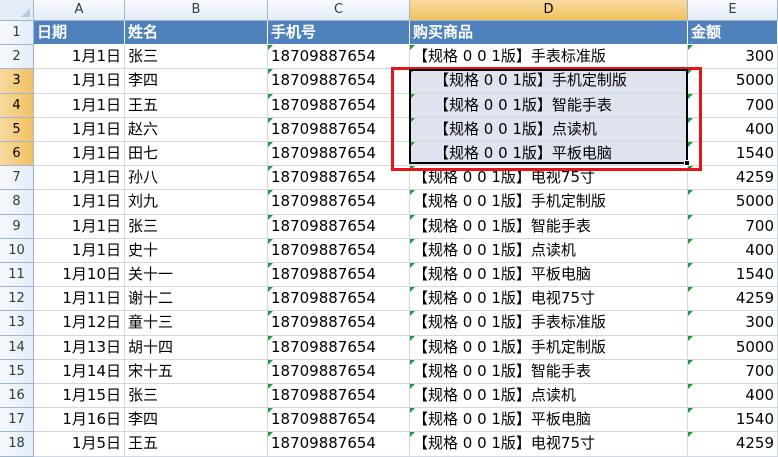 This screenshot has height=457, width=778. Describe the element at coordinates (339, 33) in the screenshot. I see `table-header-cell: 手机号` at that location.